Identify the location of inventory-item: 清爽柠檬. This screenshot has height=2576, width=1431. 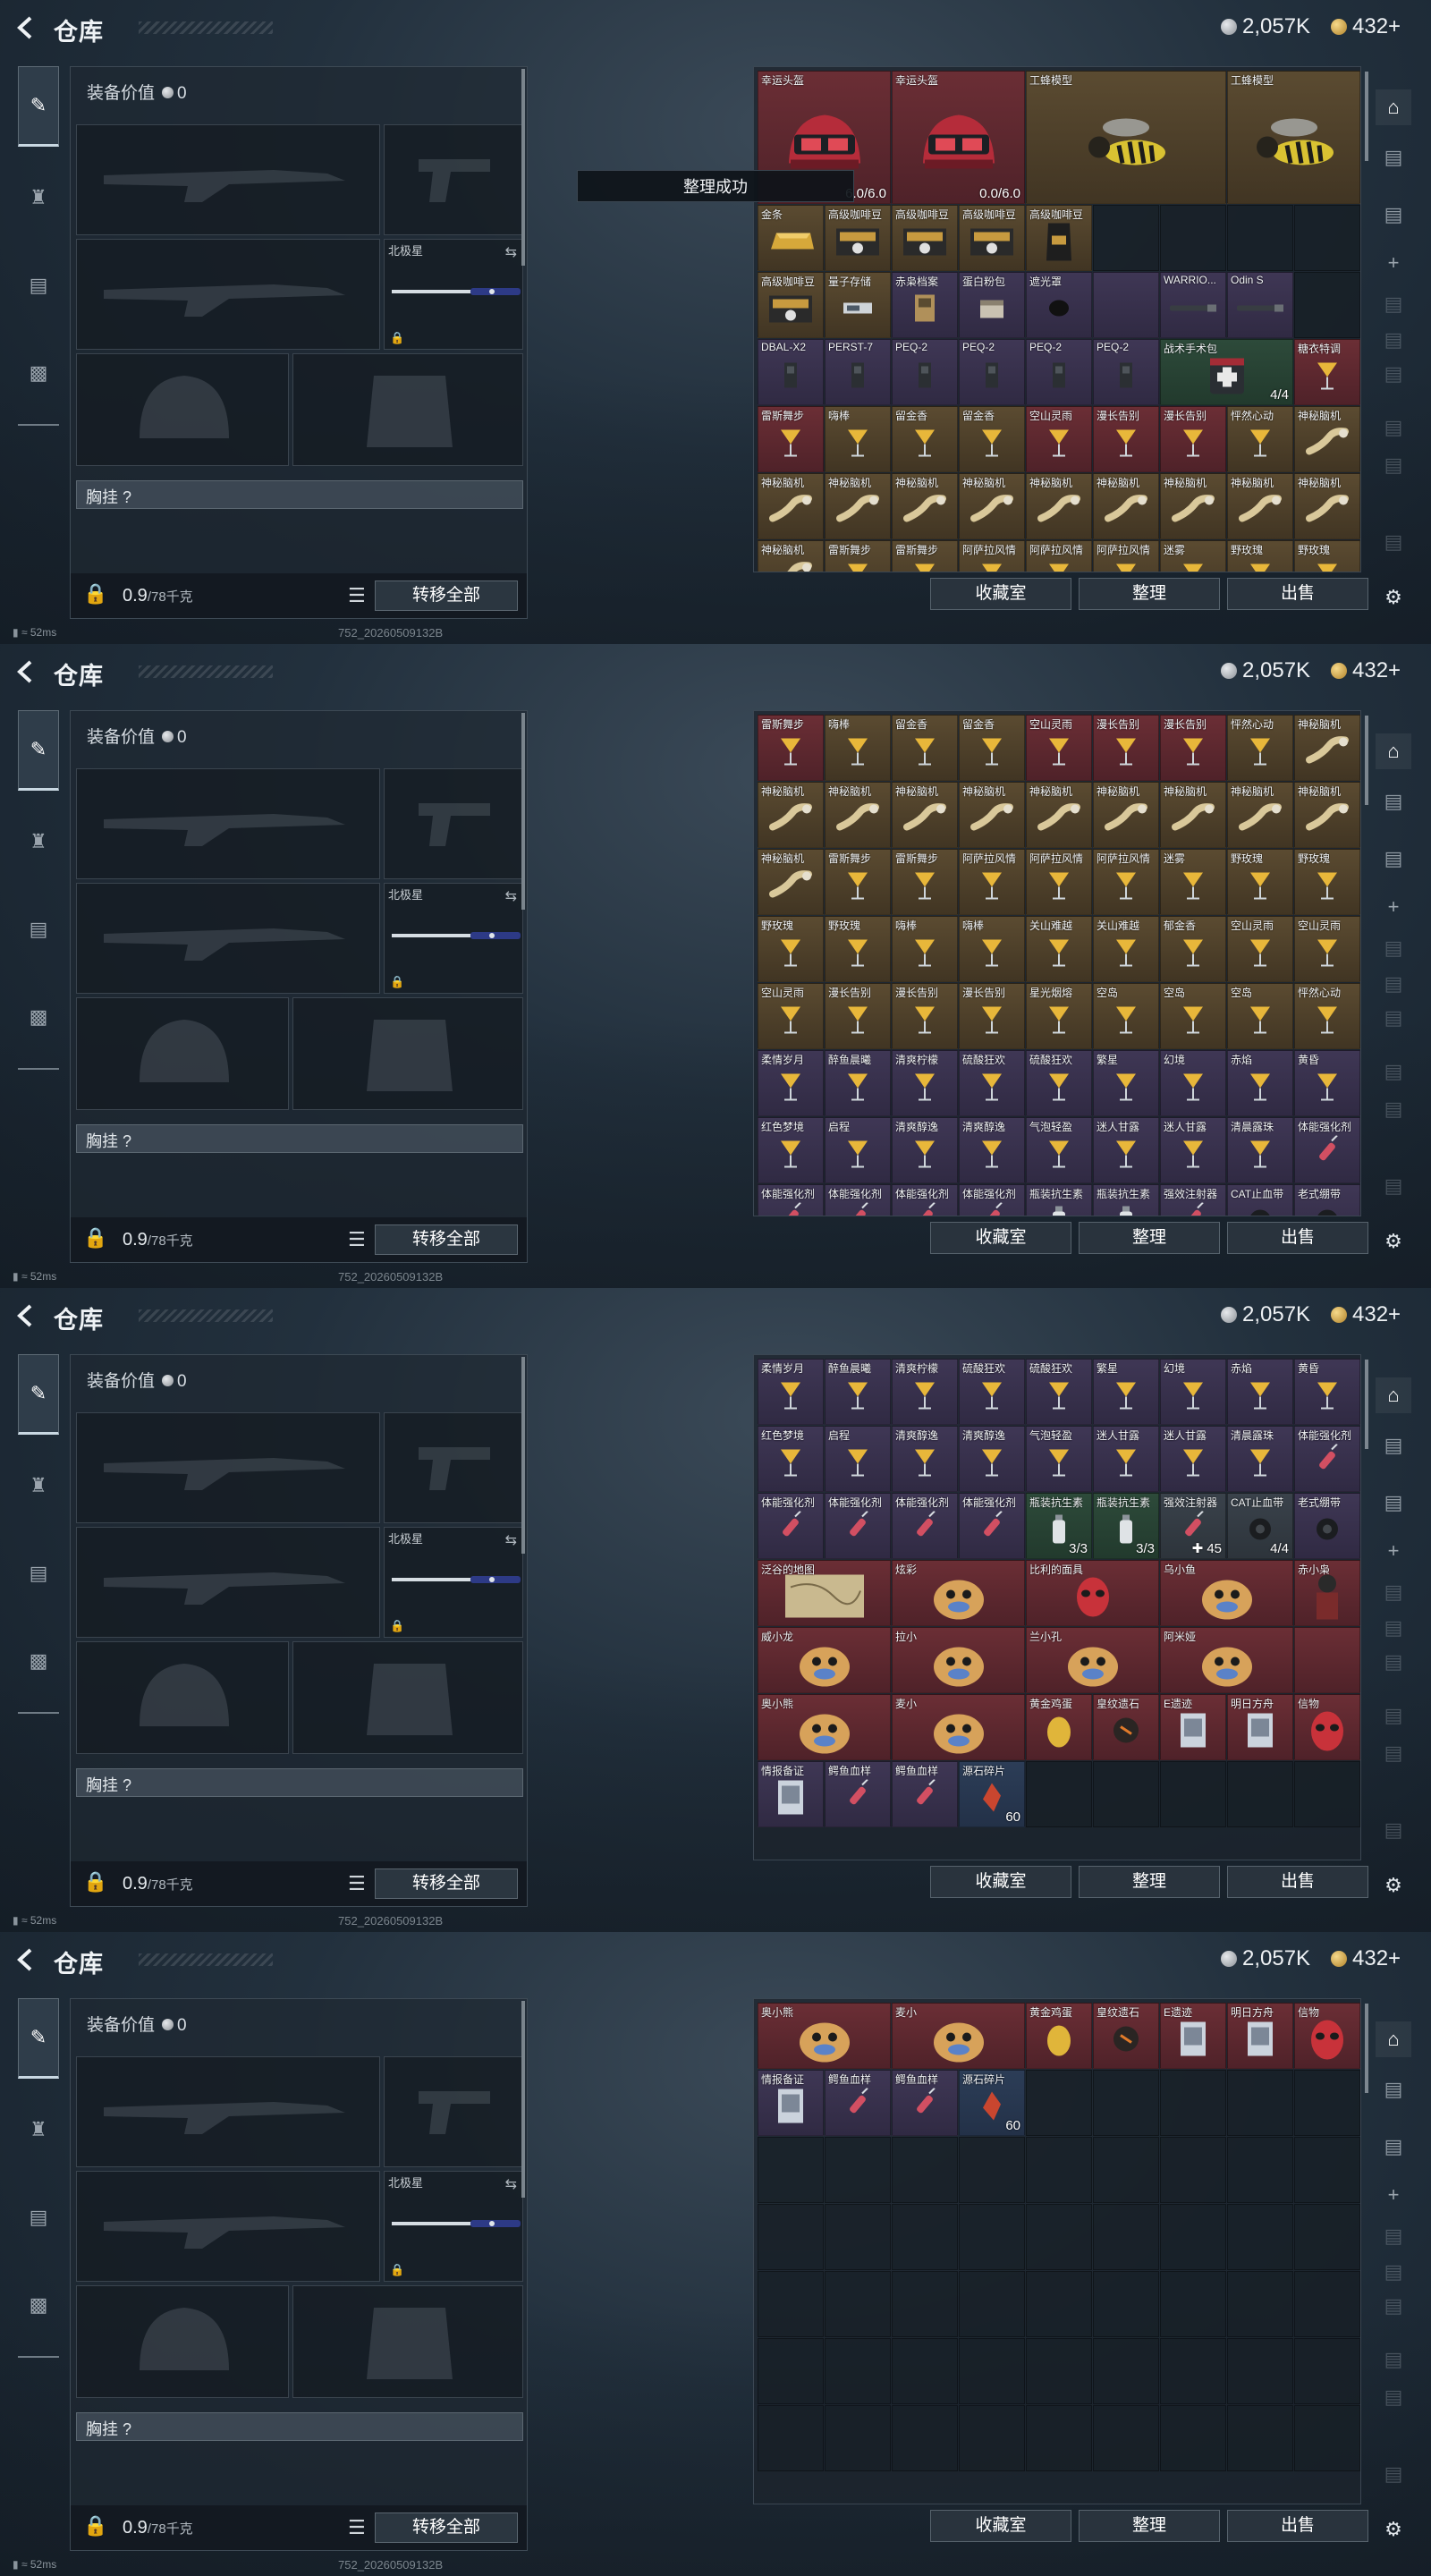
(925, 1392).